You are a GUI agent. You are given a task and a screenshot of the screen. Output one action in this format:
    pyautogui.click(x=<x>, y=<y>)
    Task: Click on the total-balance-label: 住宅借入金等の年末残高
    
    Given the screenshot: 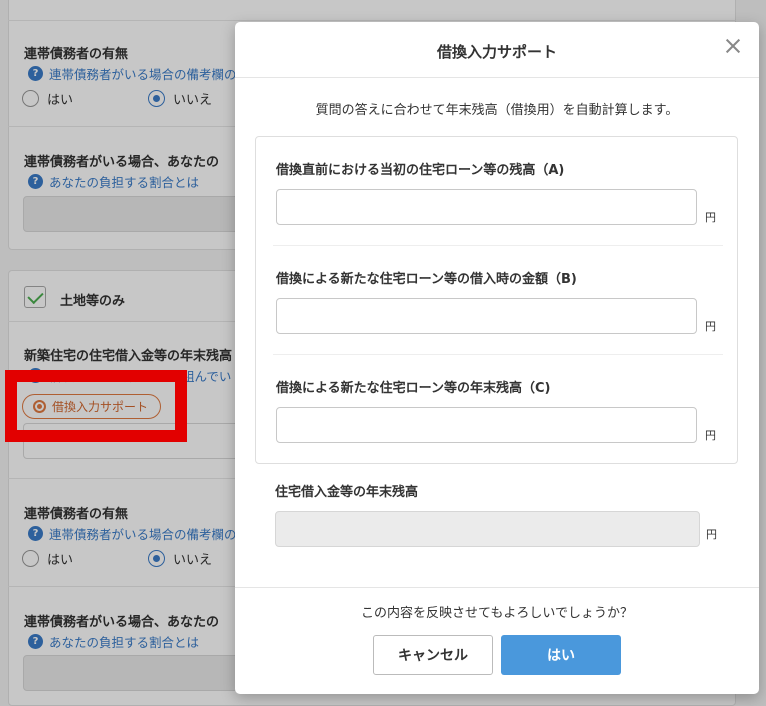 What is the action you would take?
    pyautogui.click(x=347, y=492)
    